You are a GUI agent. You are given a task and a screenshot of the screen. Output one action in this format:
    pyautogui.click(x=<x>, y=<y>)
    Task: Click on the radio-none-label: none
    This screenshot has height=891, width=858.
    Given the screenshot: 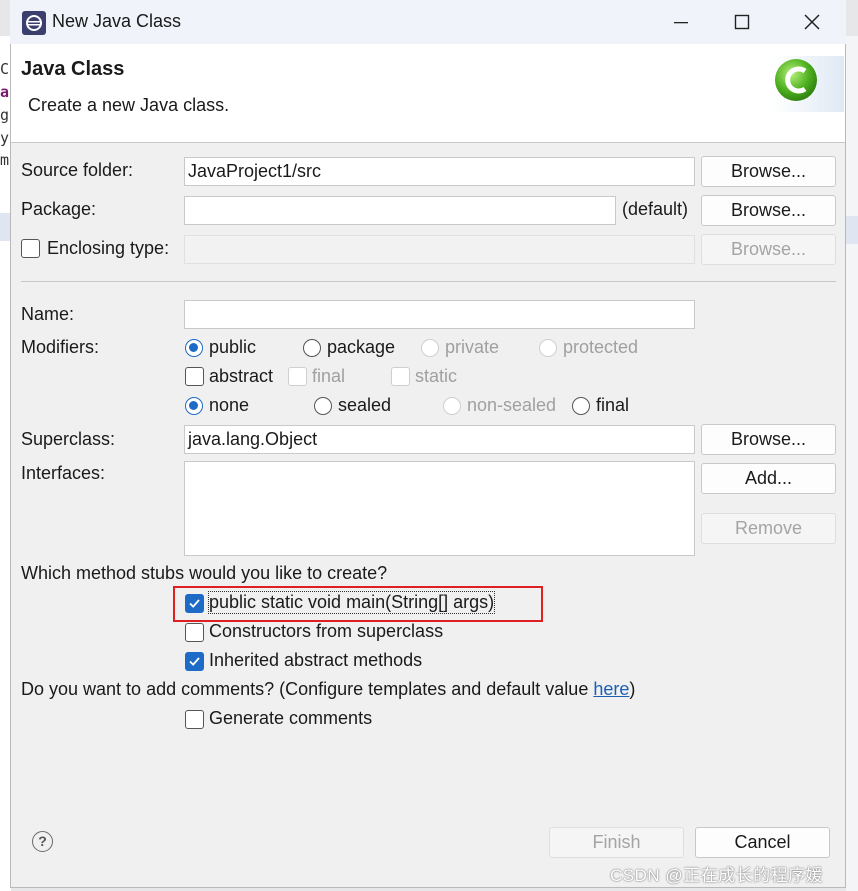 What is the action you would take?
    pyautogui.click(x=229, y=405)
    